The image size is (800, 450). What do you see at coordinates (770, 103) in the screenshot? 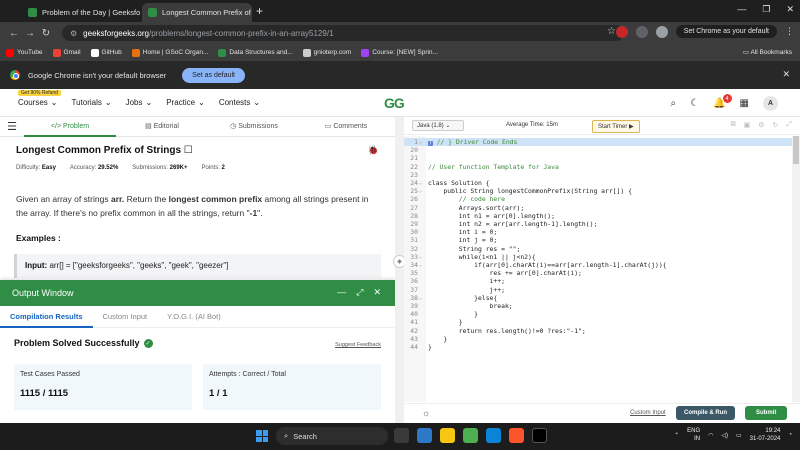
I see `avatar: A` at bounding box center [770, 103].